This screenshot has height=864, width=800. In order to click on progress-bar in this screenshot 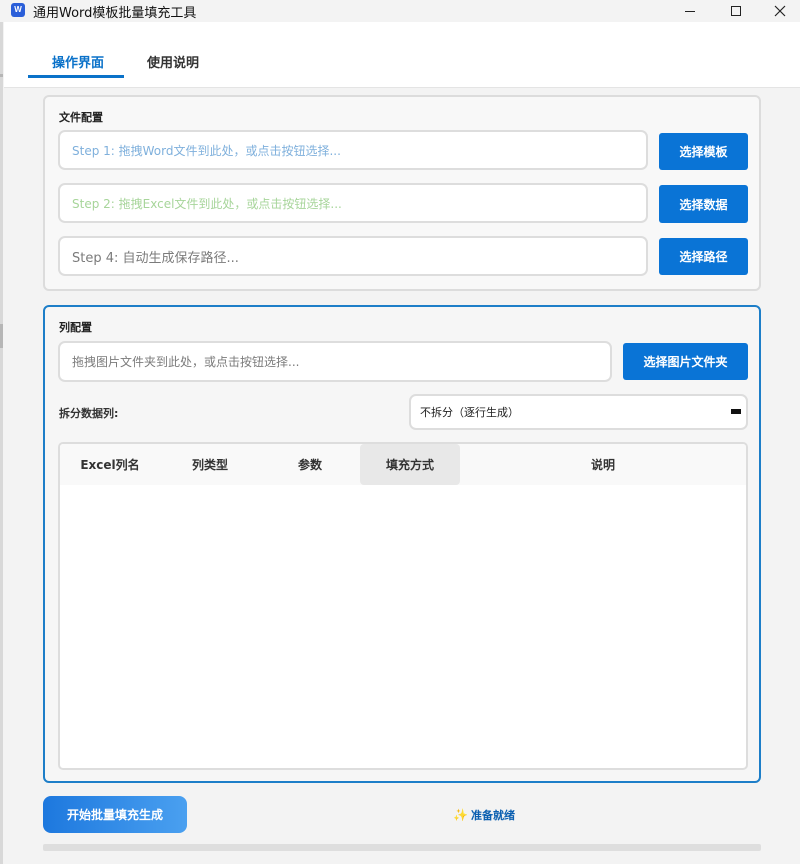, I will do `click(402, 847)`.